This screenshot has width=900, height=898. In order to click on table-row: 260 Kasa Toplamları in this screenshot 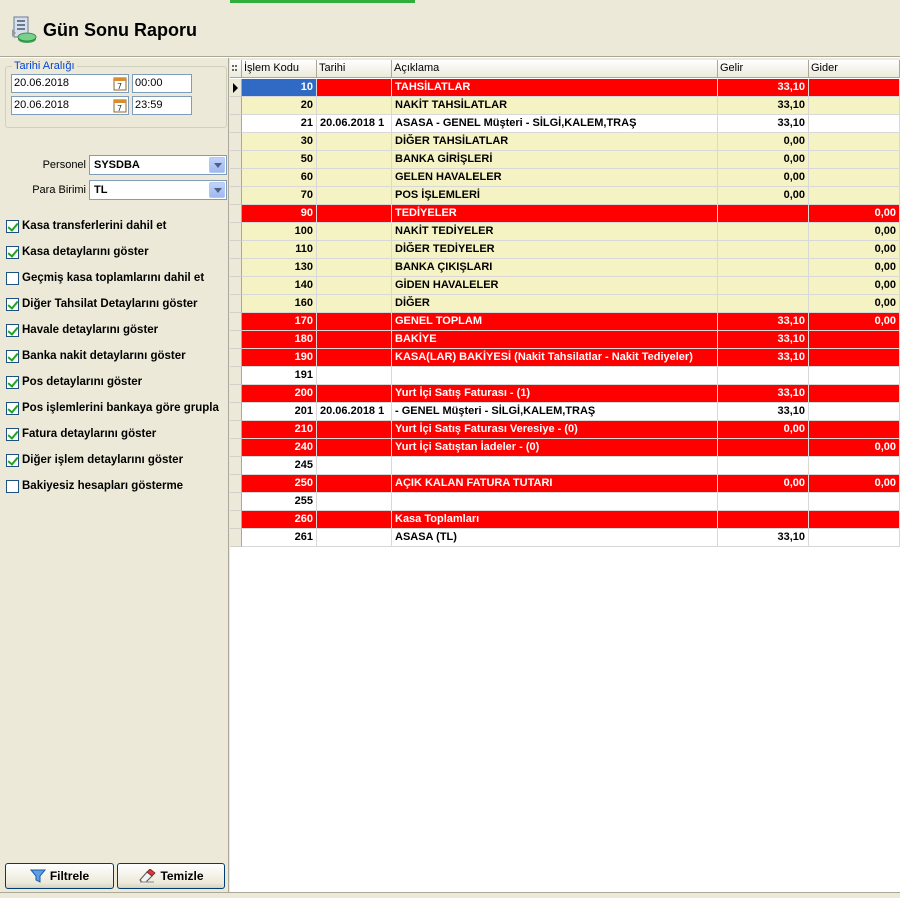, I will do `click(565, 520)`.